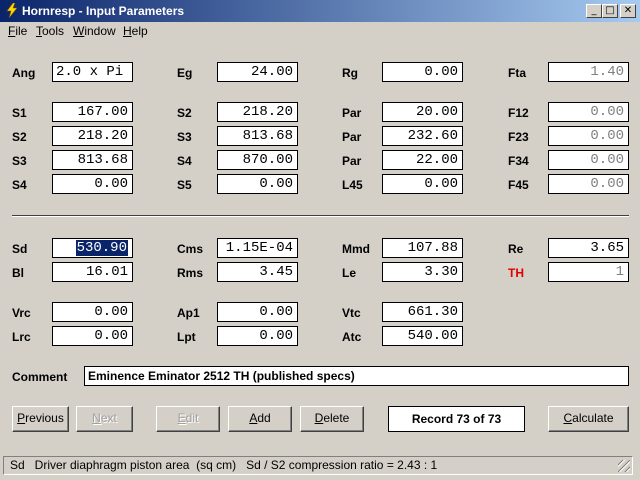 This screenshot has width=640, height=480. I want to click on par-field: 232.60, so click(422, 136).